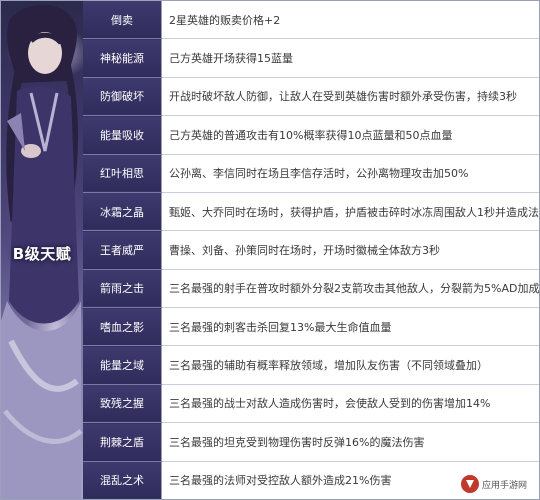 The height and width of the screenshot is (500, 540). What do you see at coordinates (350, 97) in the screenshot?
I see `talent-description: 开战时破坏敌人防御，让敌人在受到英雄伤害时额外承受伤害，持续3秒` at bounding box center [350, 97].